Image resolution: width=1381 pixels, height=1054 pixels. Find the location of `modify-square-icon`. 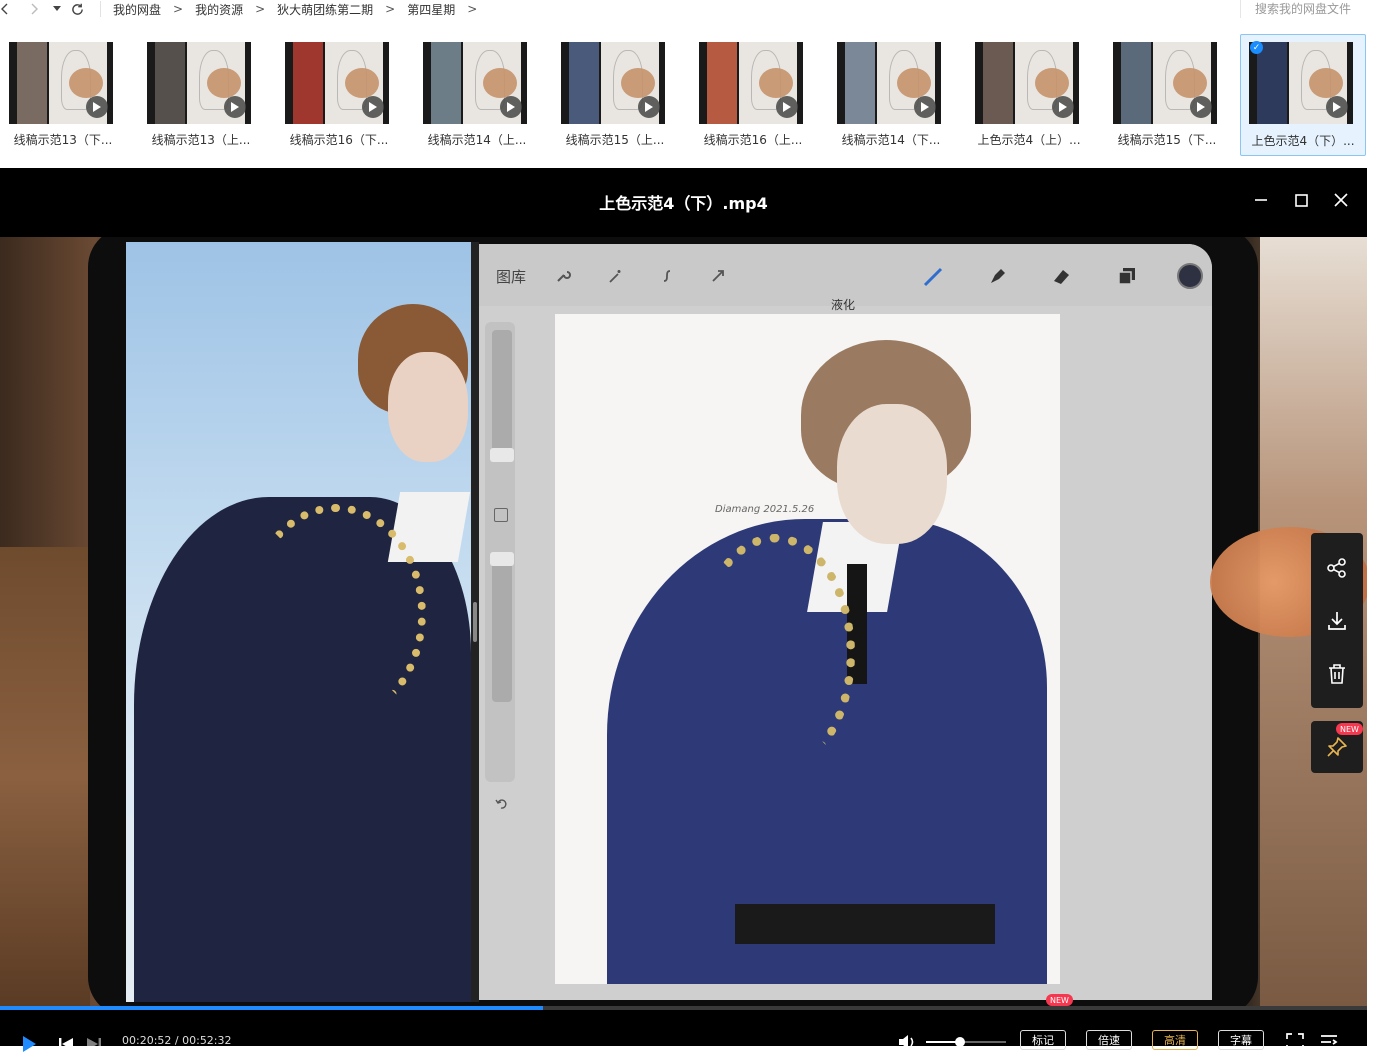

modify-square-icon is located at coordinates (501, 515).